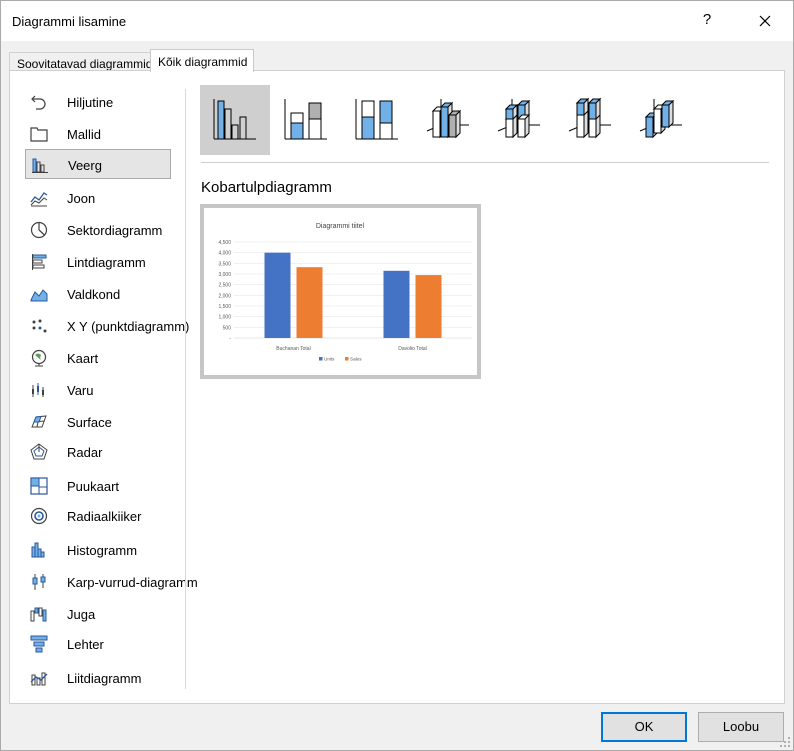 This screenshot has width=794, height=751. I want to click on sunburst-icon, so click(39, 516).